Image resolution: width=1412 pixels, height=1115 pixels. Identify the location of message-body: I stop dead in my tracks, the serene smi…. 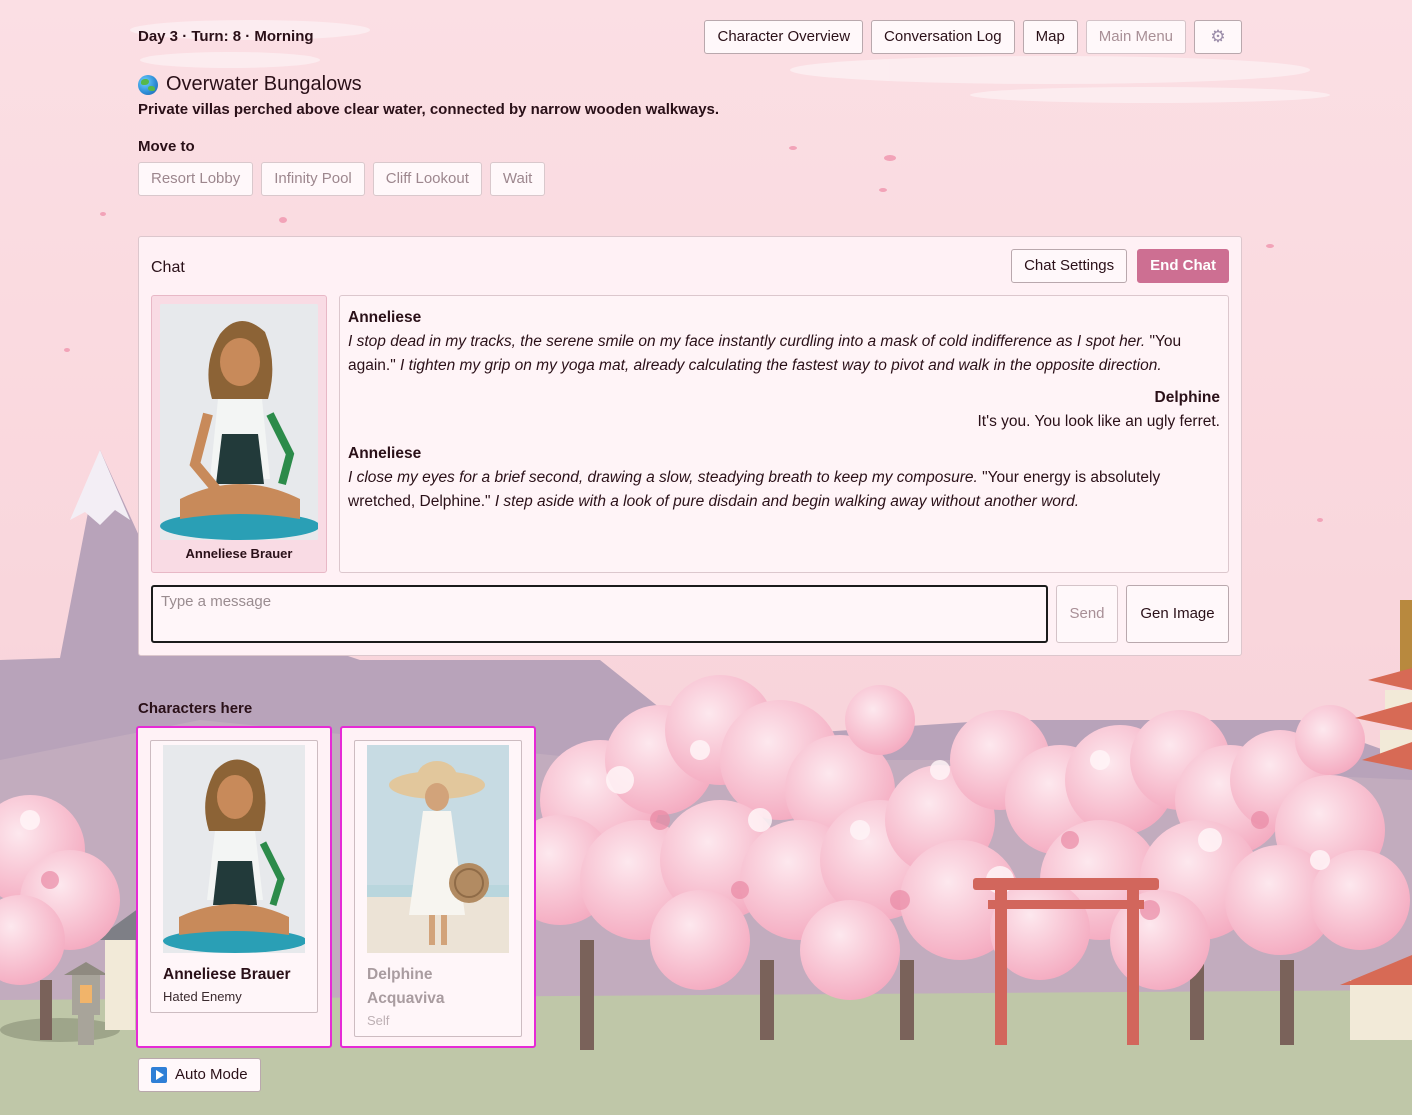
(765, 353).